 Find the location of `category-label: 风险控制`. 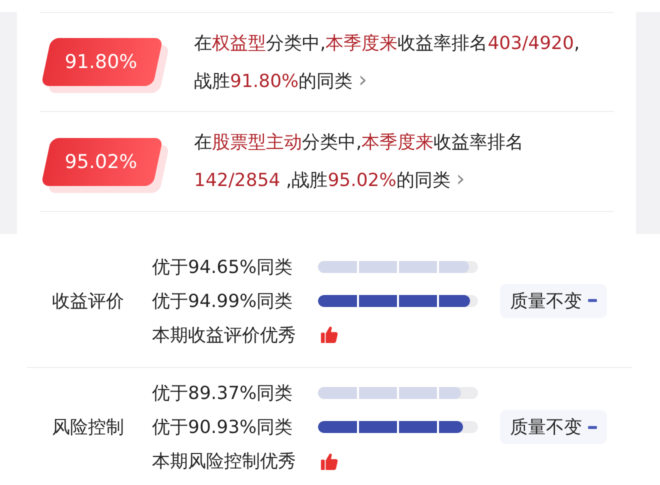

category-label: 风险控制 is located at coordinates (88, 427).